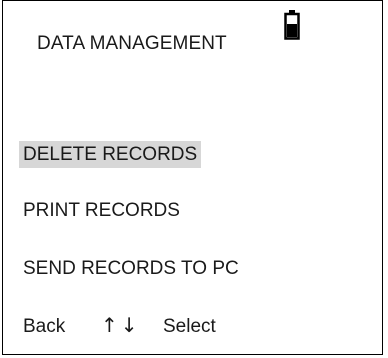 The height and width of the screenshot is (358, 388). What do you see at coordinates (101, 210) in the screenshot?
I see `menu-item-print-records: PRINT RECORDS` at bounding box center [101, 210].